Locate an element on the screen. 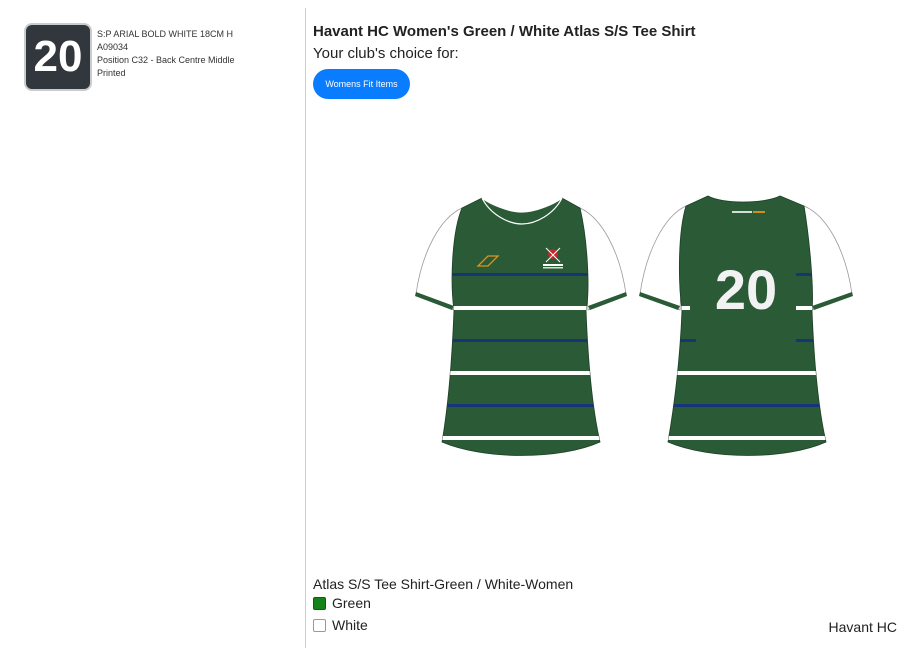 This screenshot has height=650, width=920. print-spec-line: A09034 is located at coordinates (113, 47).